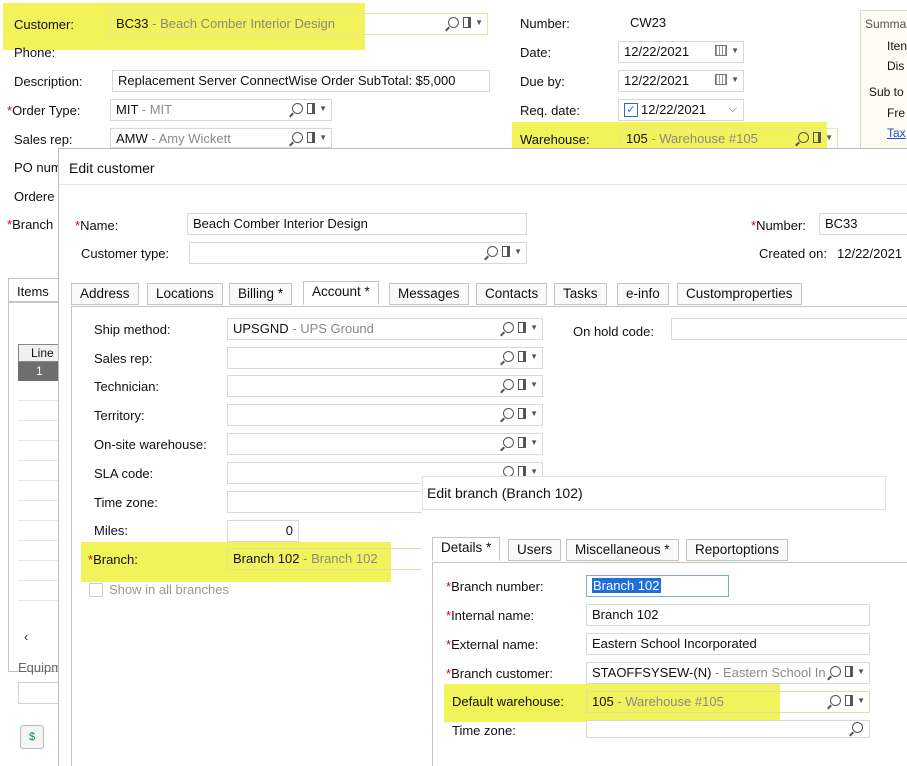 Image resolution: width=907 pixels, height=766 pixels. What do you see at coordinates (681, 81) in the screenshot?
I see `due-field: 12/22/2021 ▼` at bounding box center [681, 81].